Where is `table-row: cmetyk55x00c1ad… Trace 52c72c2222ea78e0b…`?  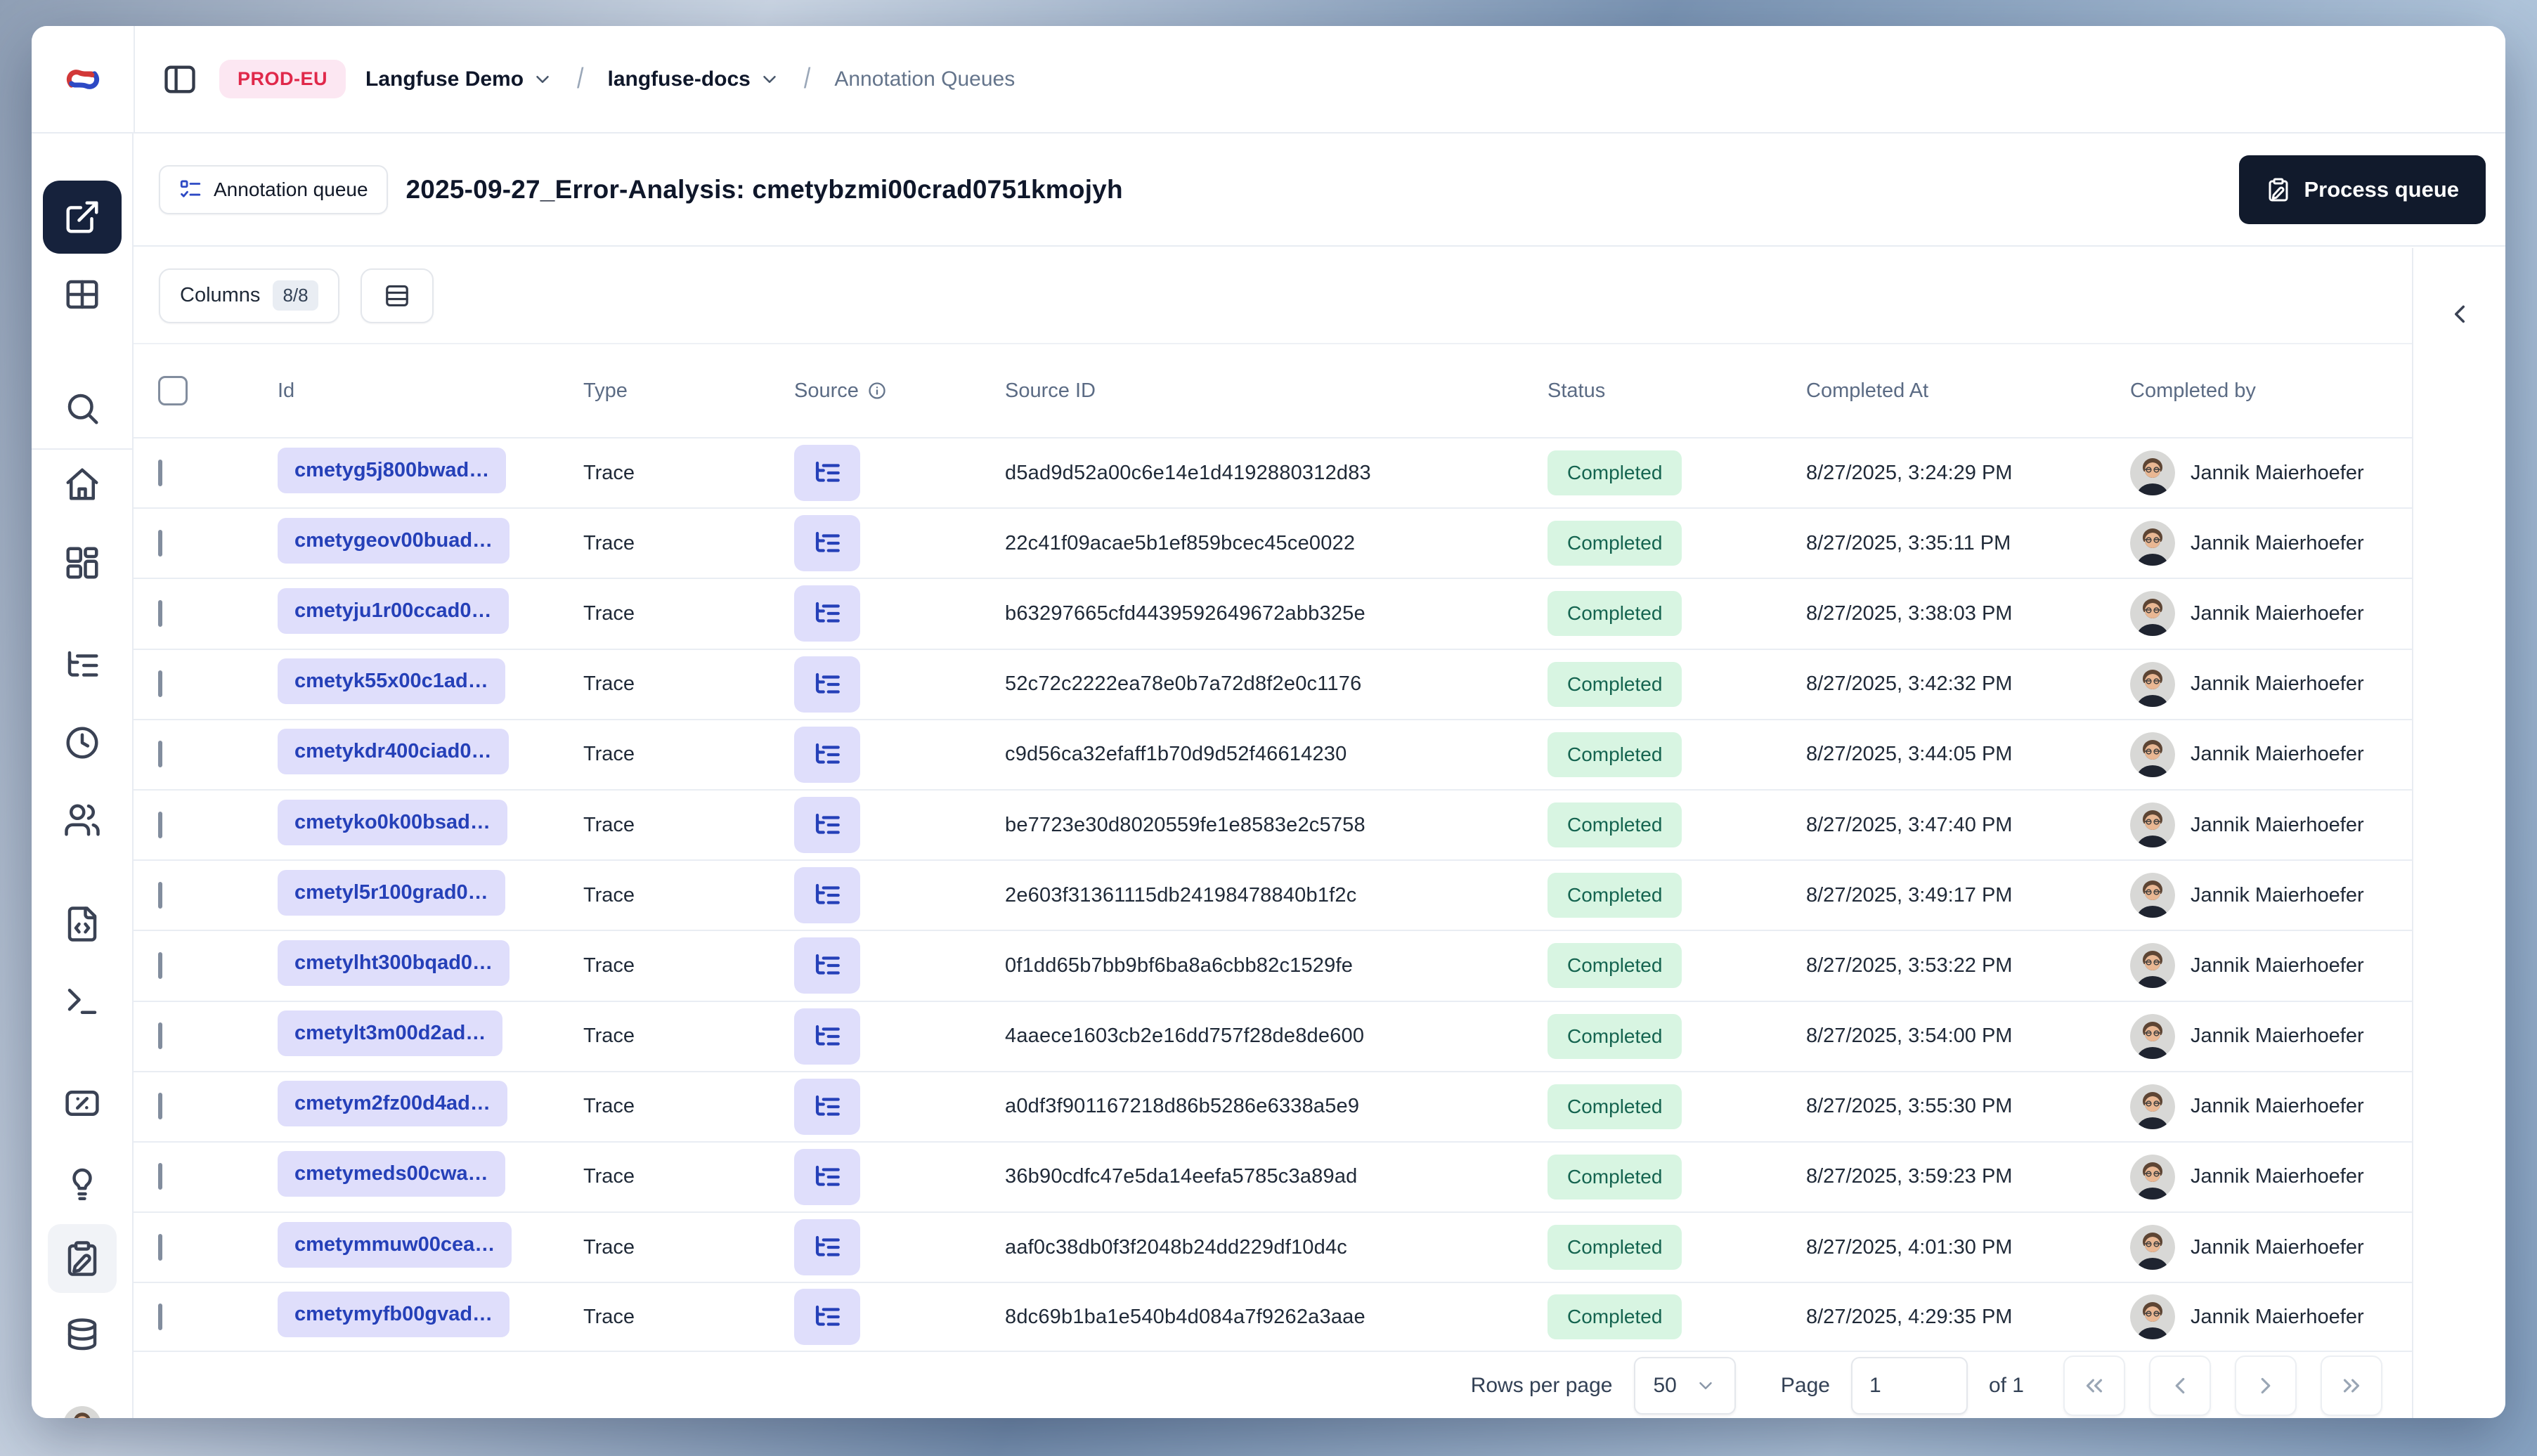 table-row: cmetyk55x00c1ad… Trace 52c72c2222ea78e0b… is located at coordinates (1273, 683).